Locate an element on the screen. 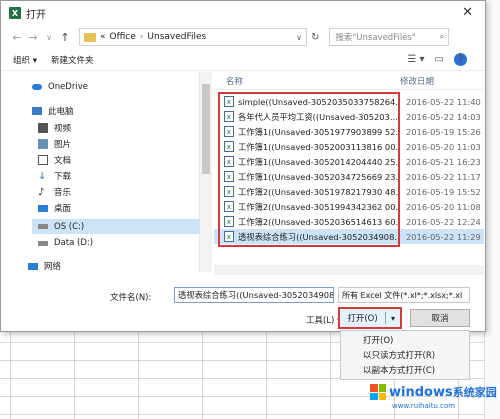 The image size is (500, 419). file-date: 2016-05-22 11:17 is located at coordinates (443, 176).